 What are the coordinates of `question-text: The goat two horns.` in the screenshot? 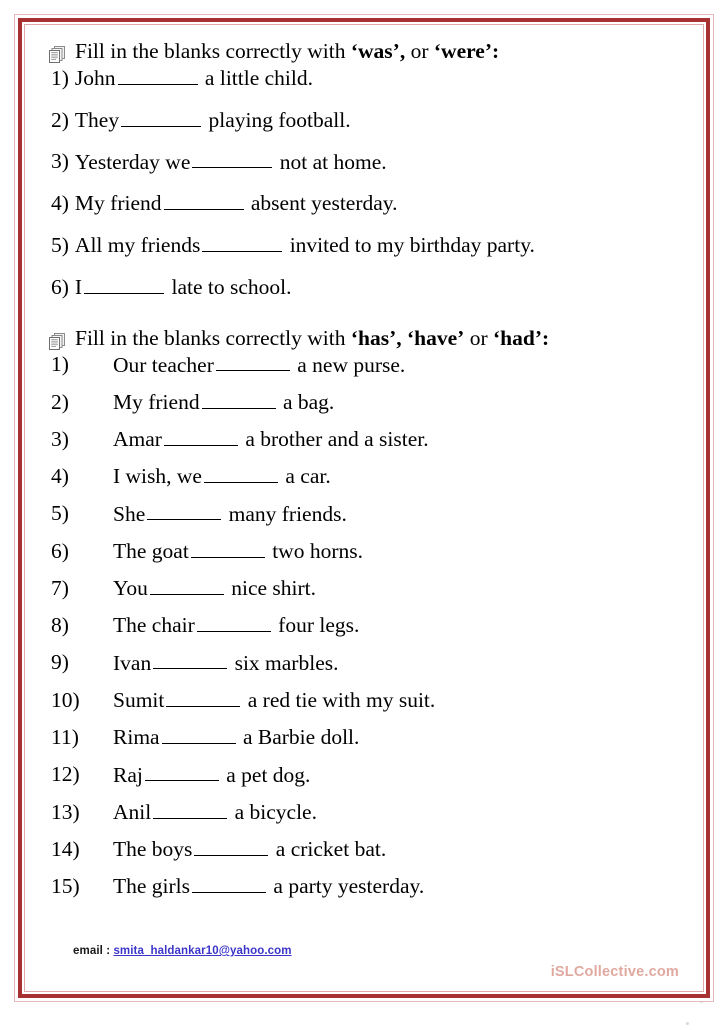 It's located at (238, 550).